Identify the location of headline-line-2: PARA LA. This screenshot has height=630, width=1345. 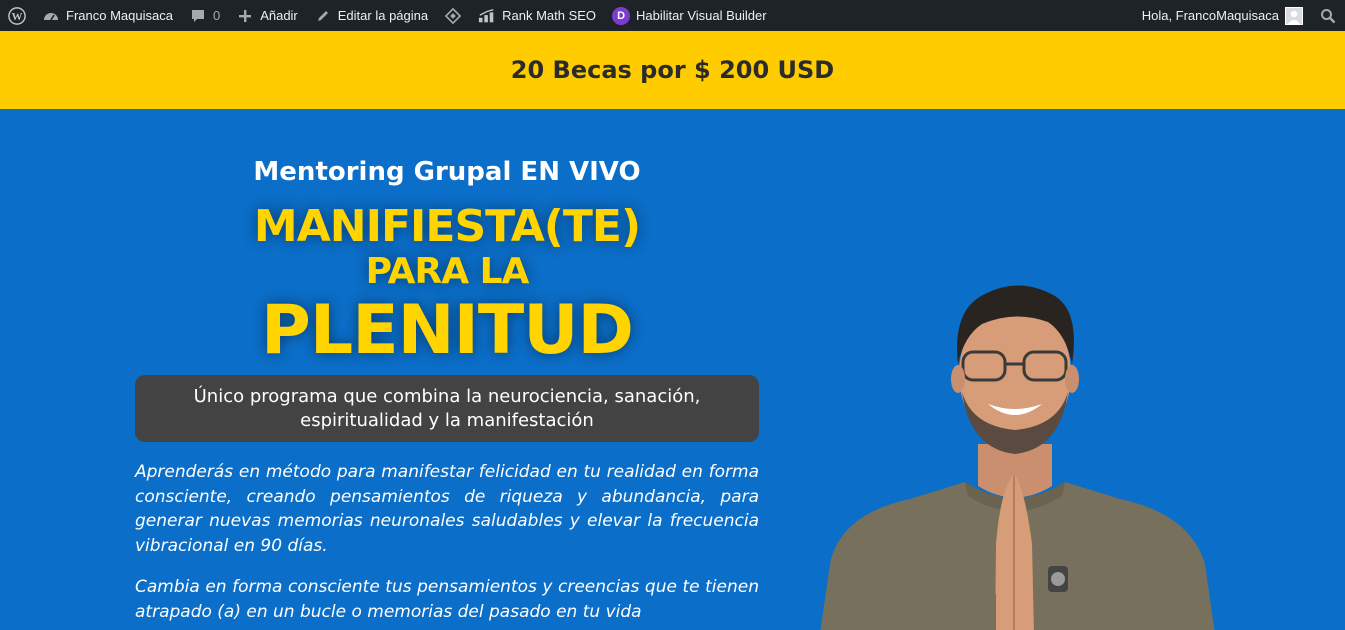
(447, 271).